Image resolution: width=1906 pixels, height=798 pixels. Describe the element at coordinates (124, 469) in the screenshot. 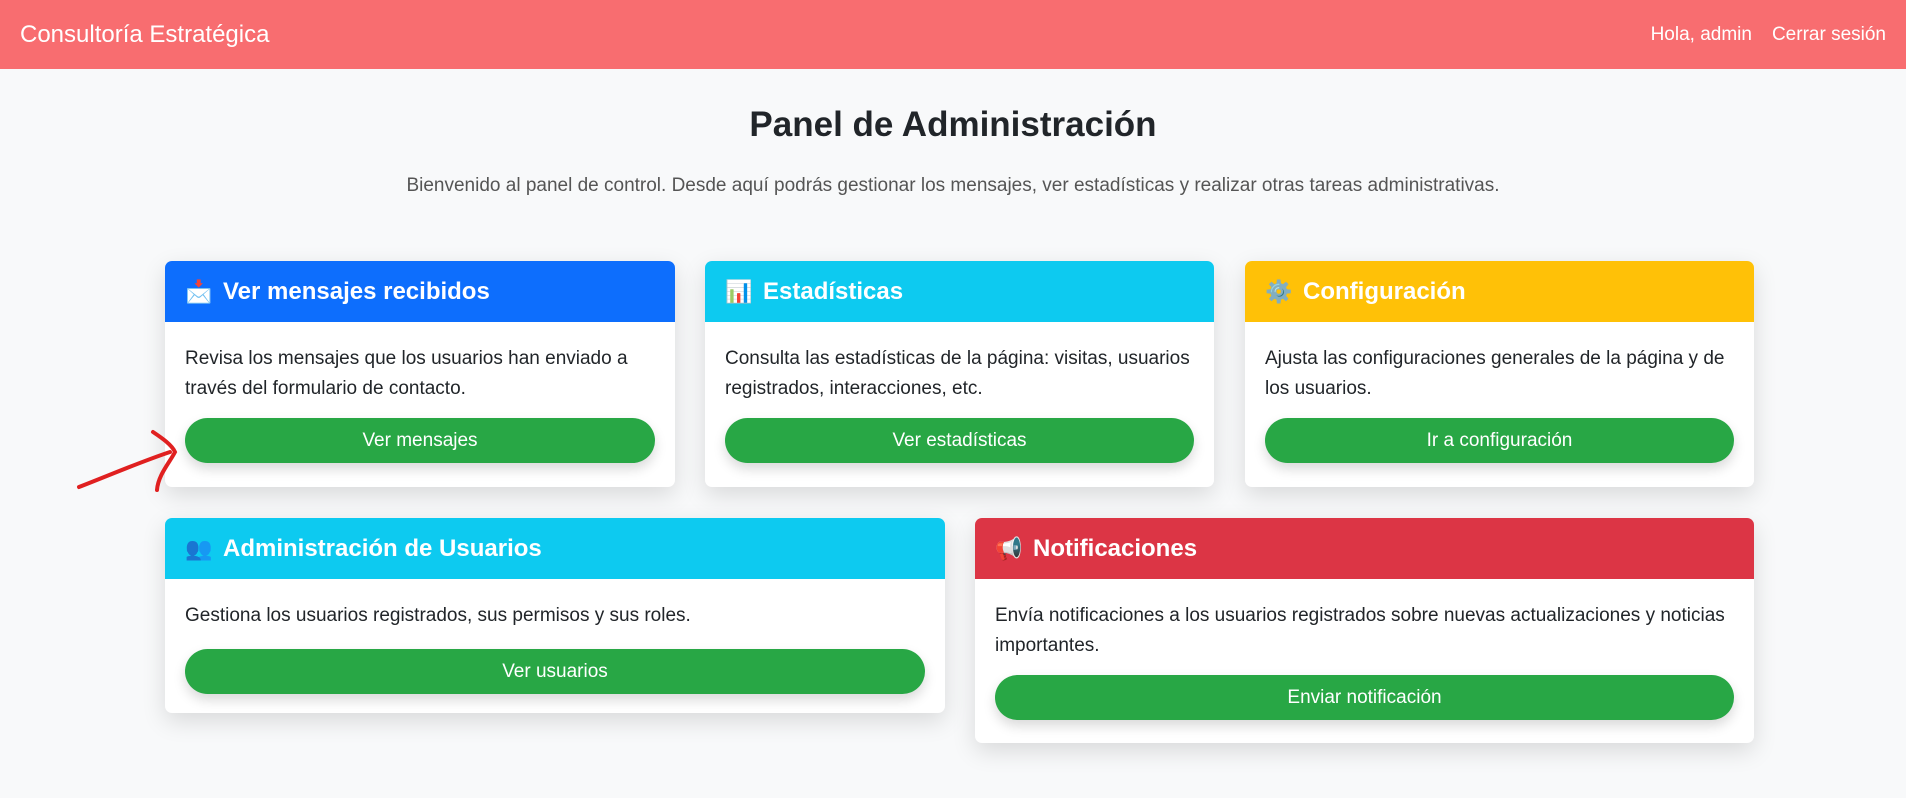

I see `arrow-shaft` at that location.